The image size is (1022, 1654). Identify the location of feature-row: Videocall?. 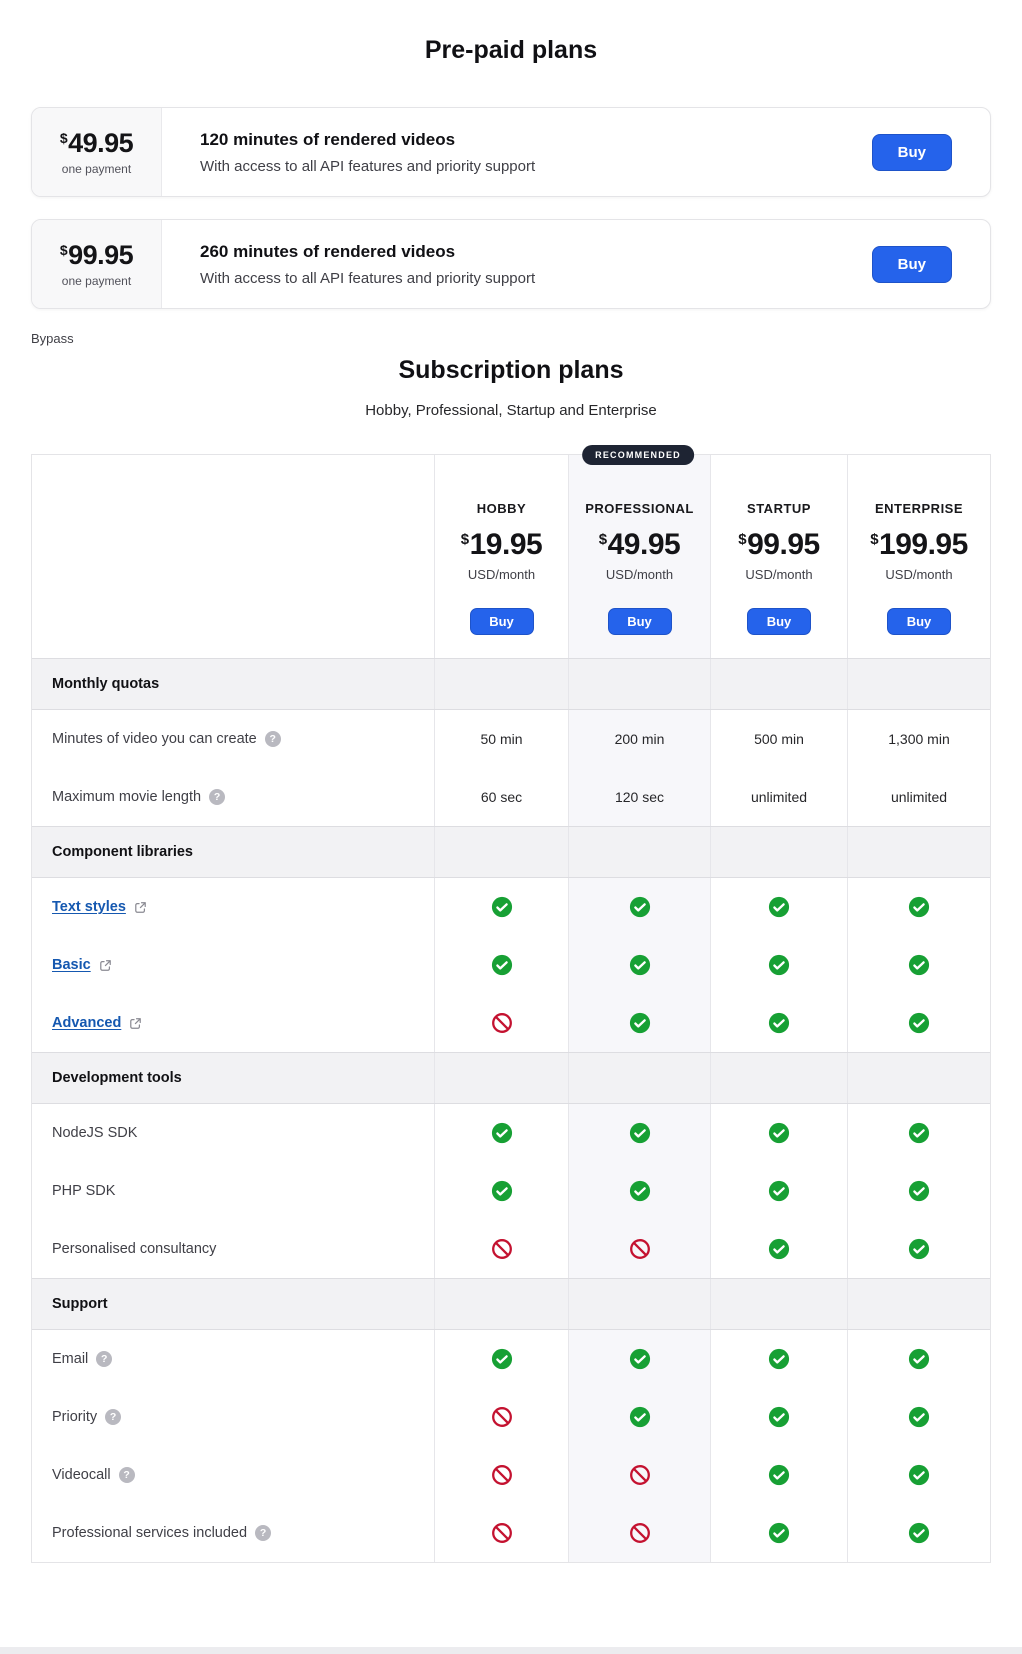
(511, 1475).